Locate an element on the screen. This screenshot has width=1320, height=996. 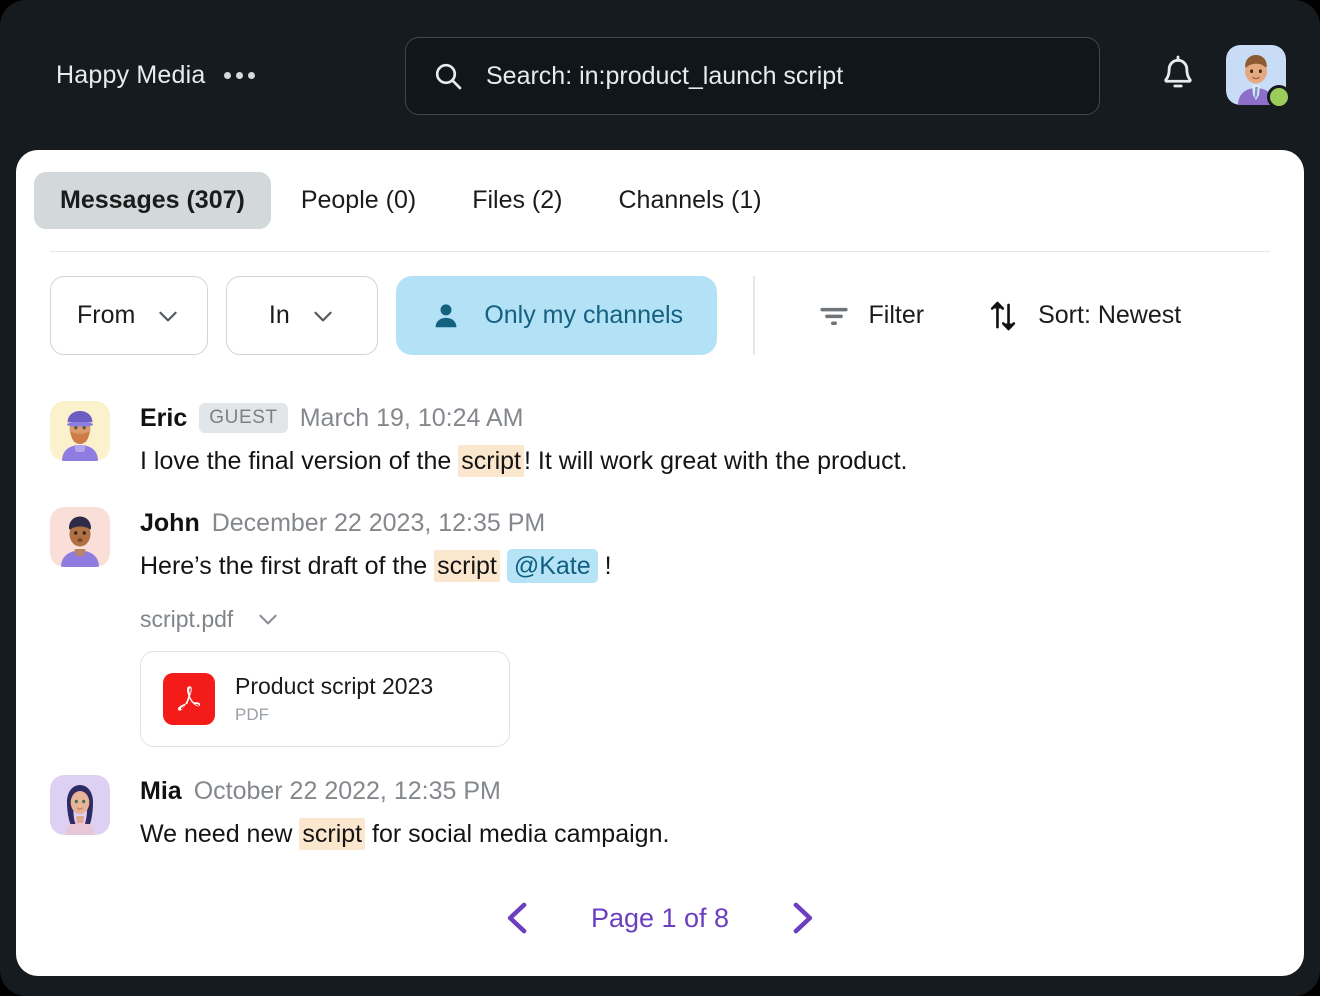
brand: Happy Media is located at coordinates (155, 75).